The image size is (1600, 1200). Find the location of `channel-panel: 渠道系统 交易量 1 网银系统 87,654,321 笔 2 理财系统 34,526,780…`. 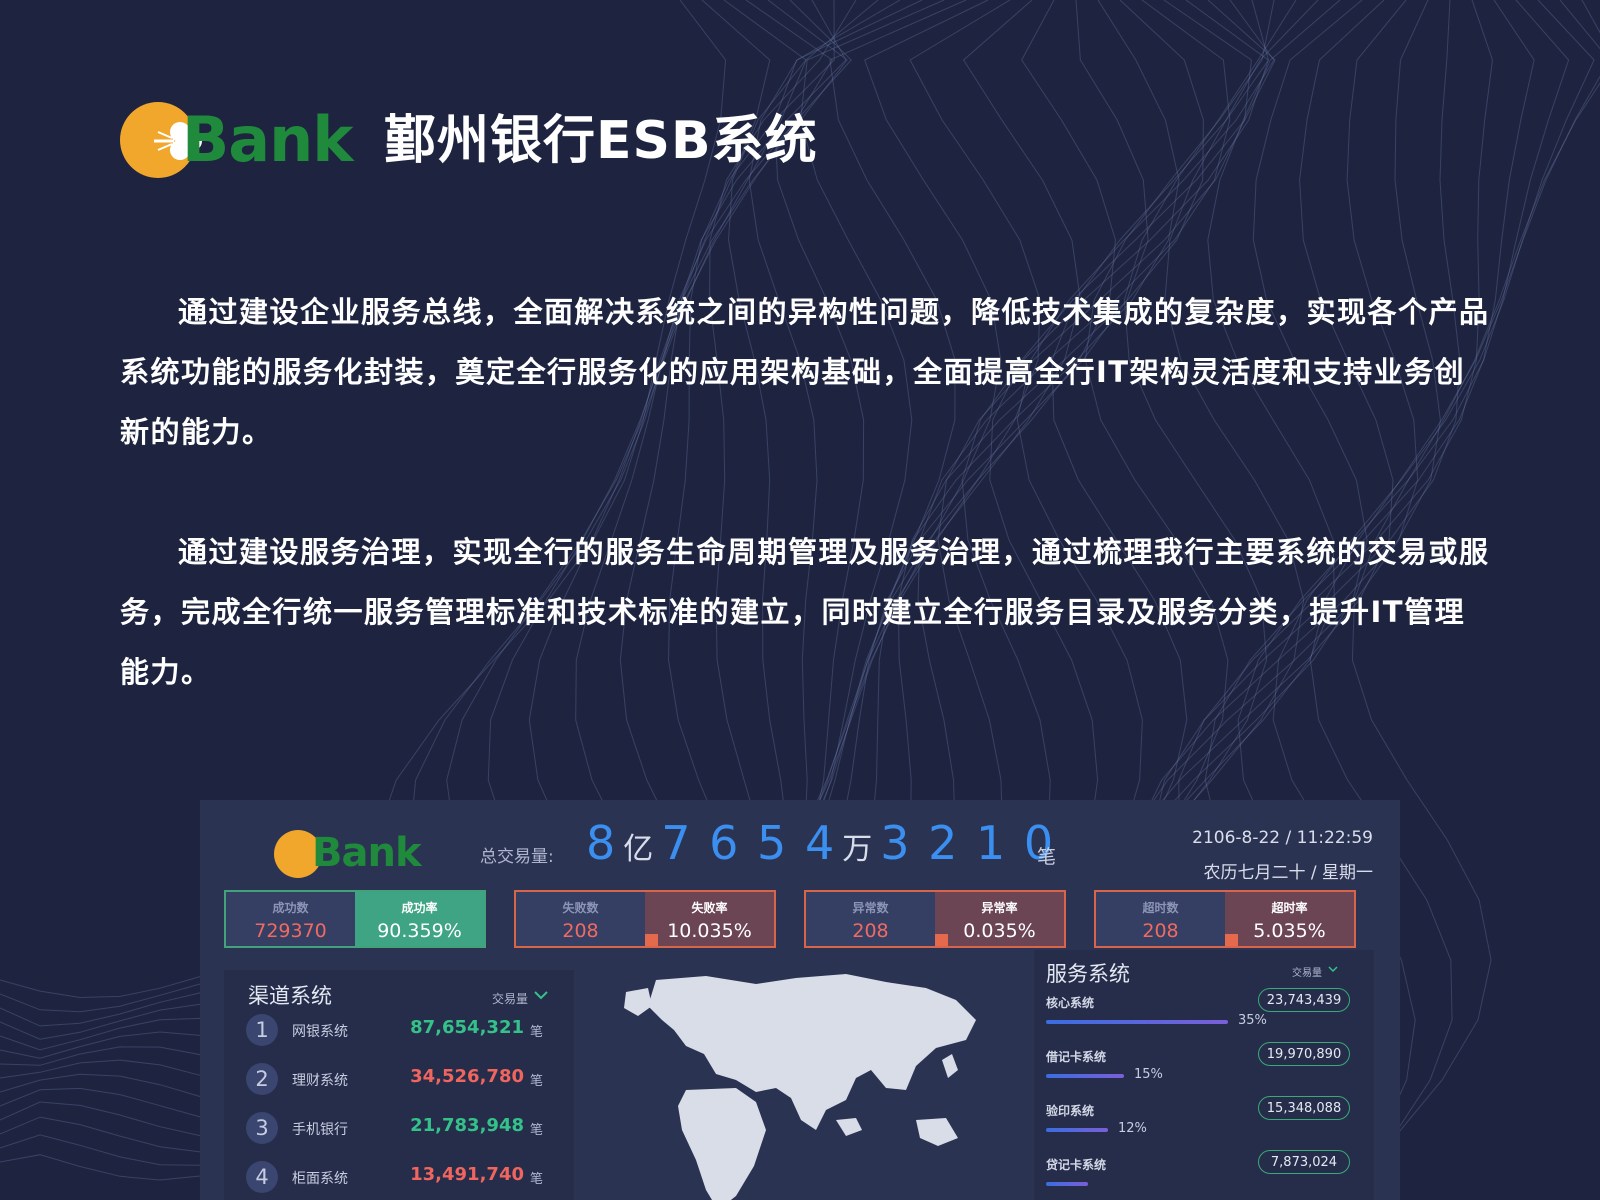

channel-panel: 渠道系统 交易量 1 网银系统 87,654,321 笔 2 理财系统 34,526,780… is located at coordinates (399, 1085).